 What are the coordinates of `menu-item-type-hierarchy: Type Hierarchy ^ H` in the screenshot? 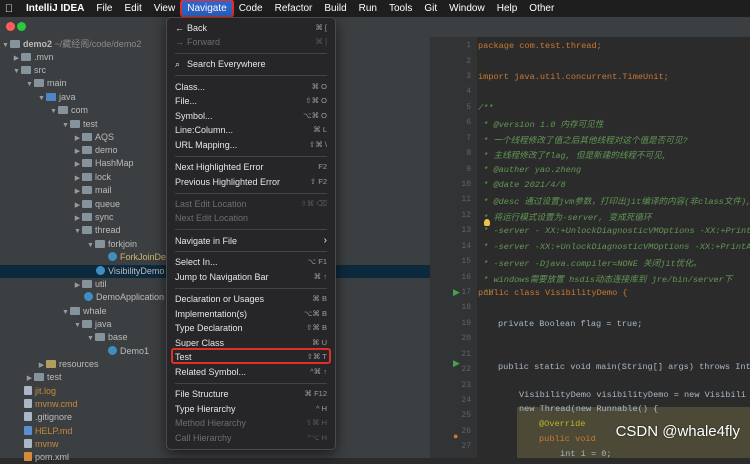 It's located at (251, 409).